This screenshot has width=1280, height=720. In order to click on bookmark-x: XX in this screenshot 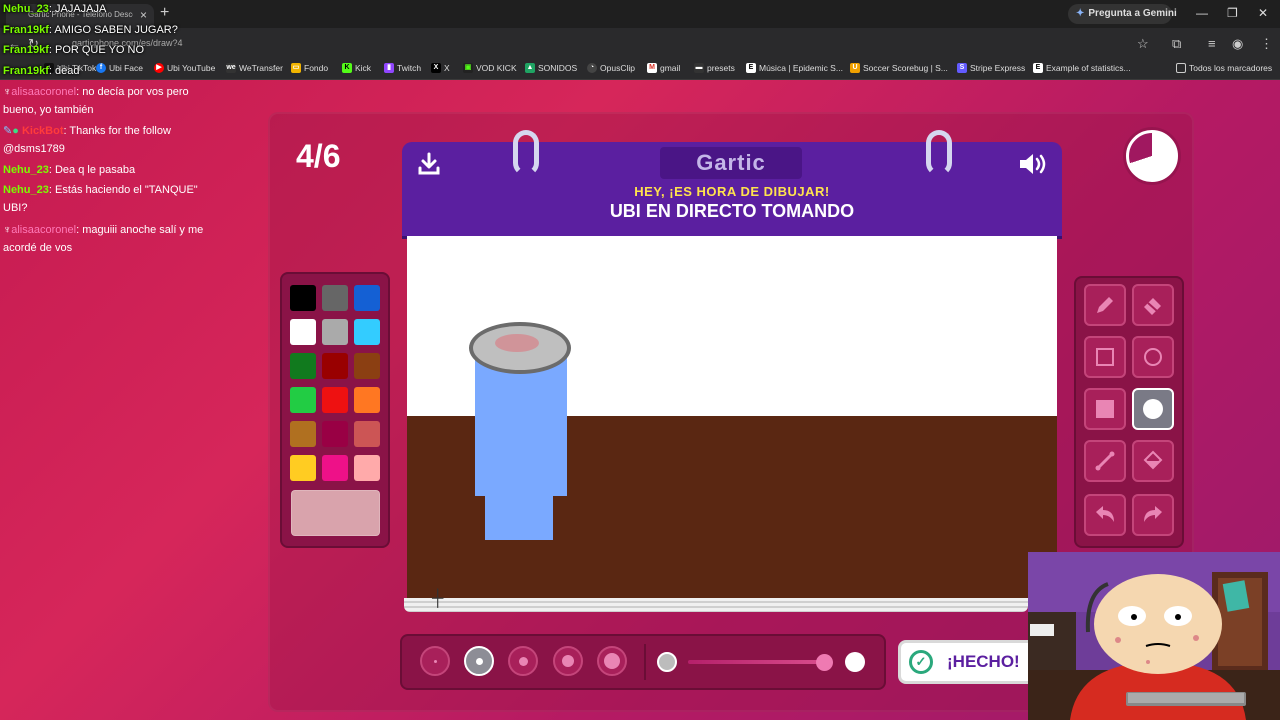, I will do `click(440, 68)`.